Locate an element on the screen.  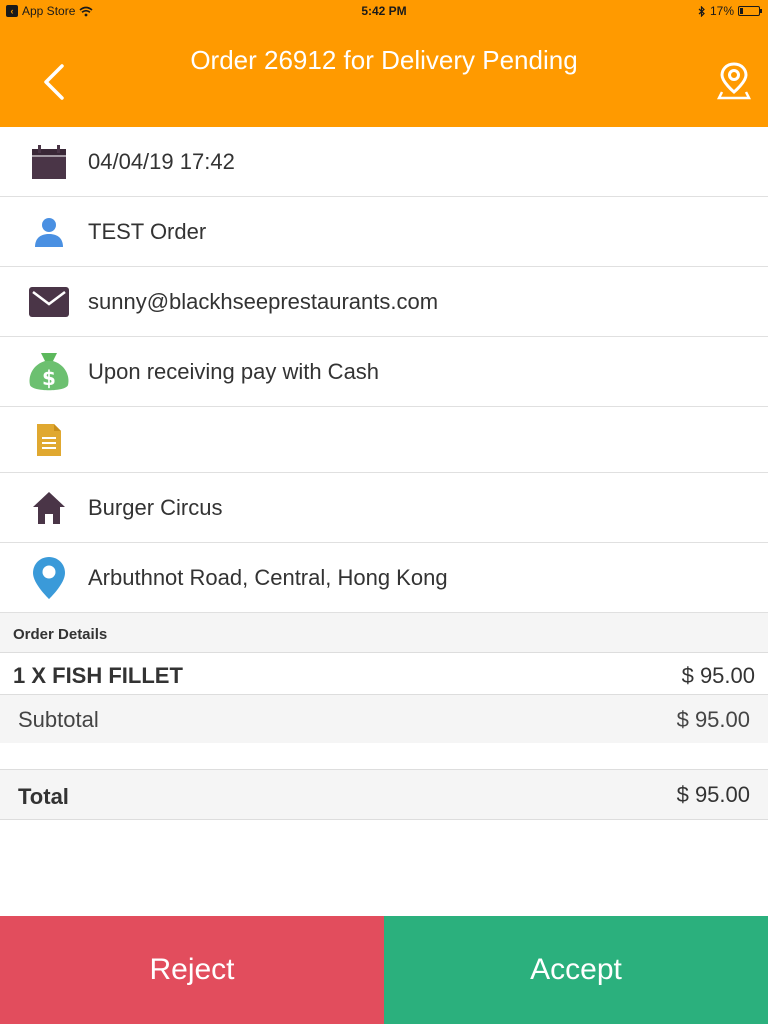
subtotal-value: $ 95.00 is located at coordinates (713, 719).